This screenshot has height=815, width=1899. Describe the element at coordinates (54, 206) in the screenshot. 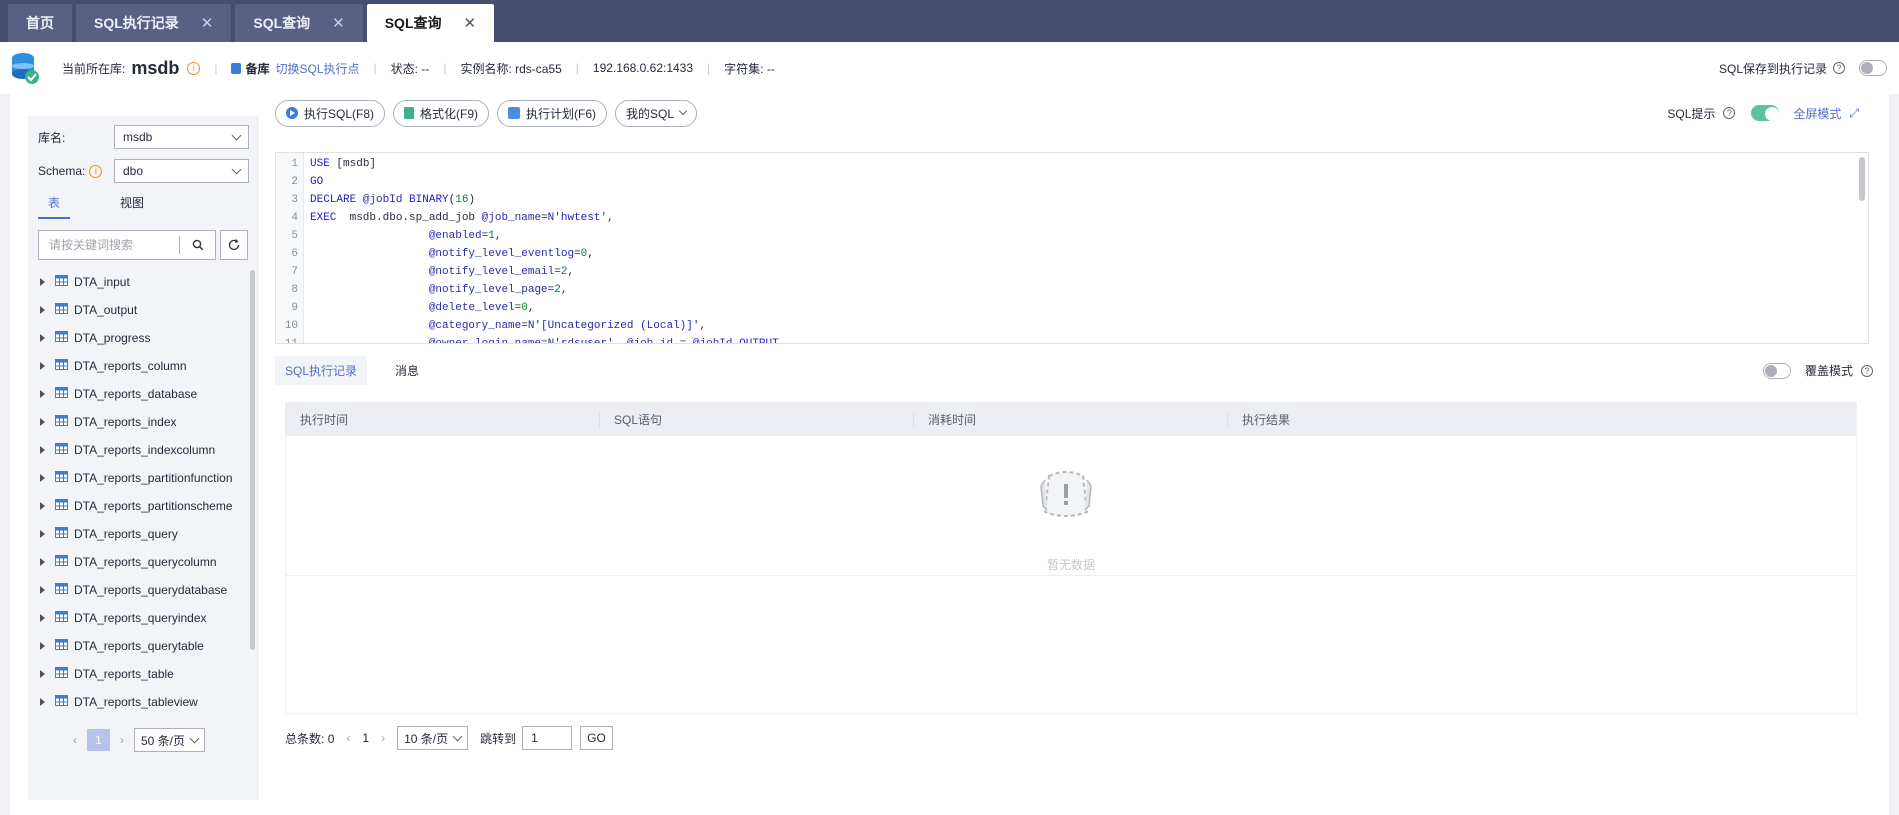

I see `tab-tables: 表` at that location.